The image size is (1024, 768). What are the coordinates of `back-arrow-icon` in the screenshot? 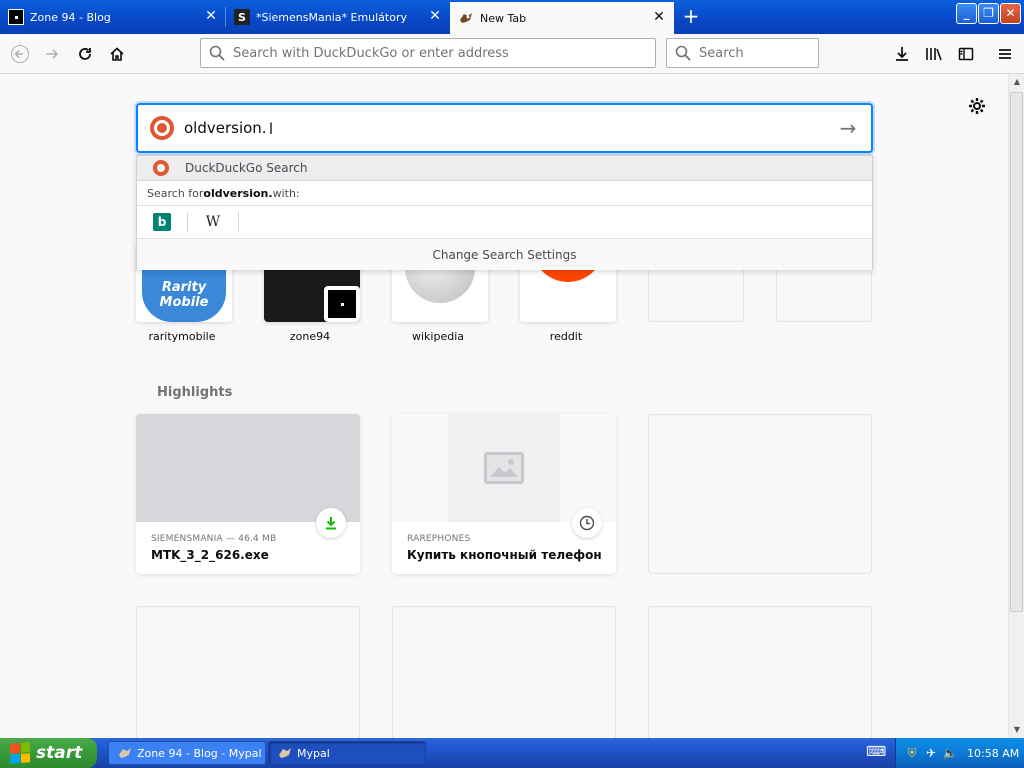 It's located at (20, 54).